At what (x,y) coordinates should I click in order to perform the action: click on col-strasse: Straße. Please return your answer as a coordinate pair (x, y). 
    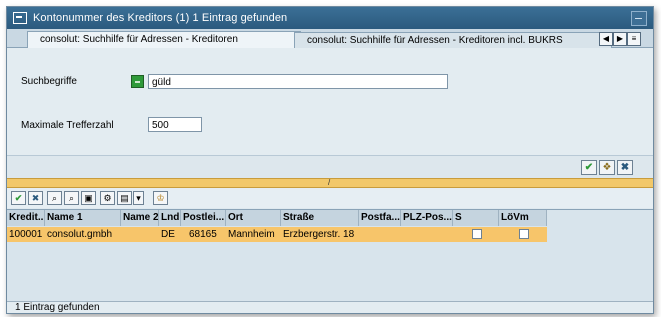
    Looking at the image, I should click on (320, 218).